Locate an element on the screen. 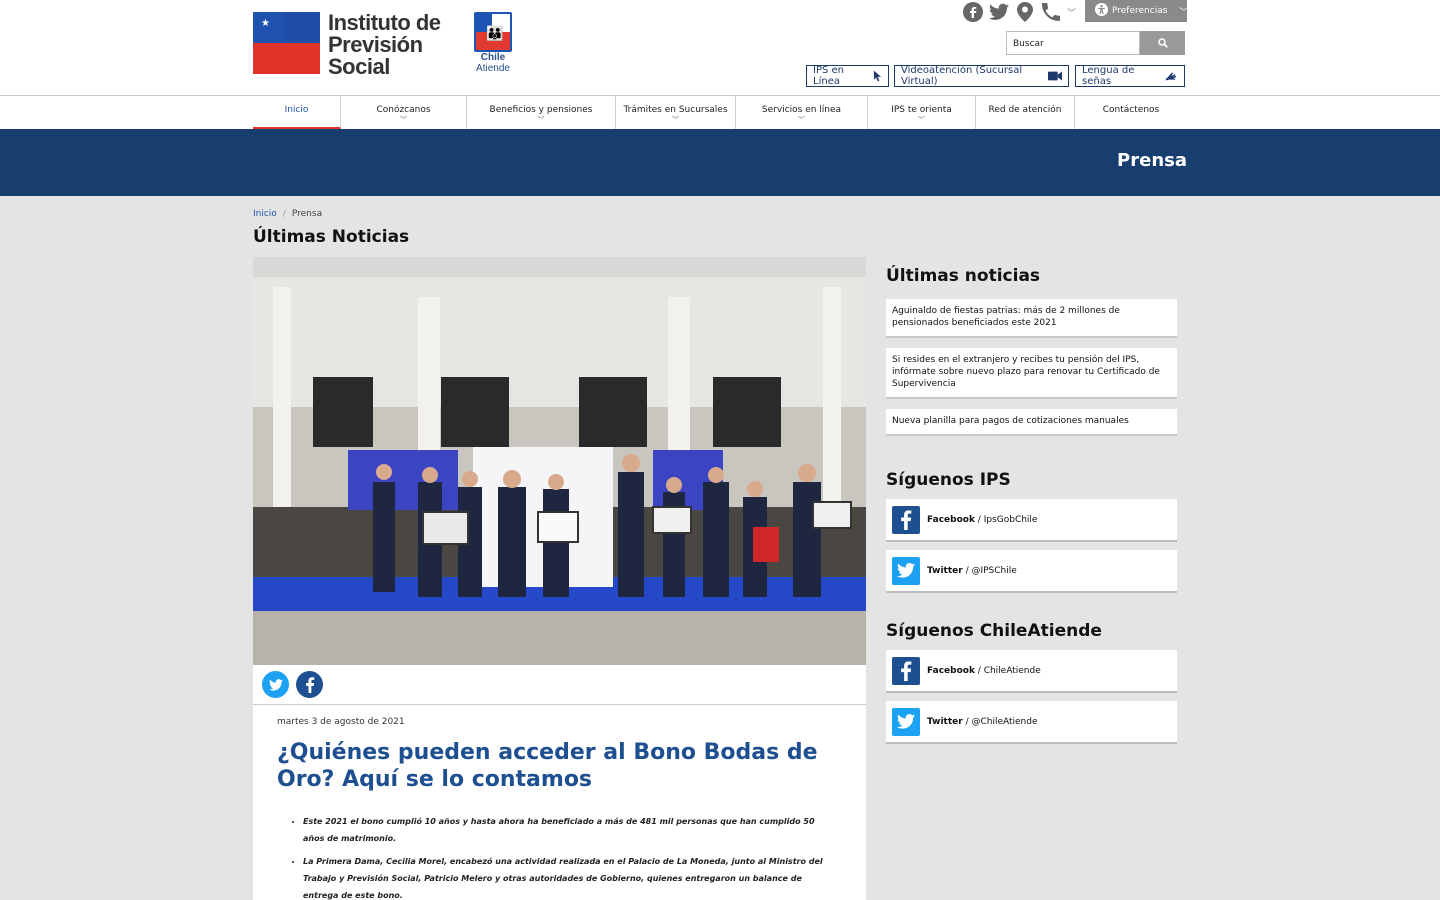 The image size is (1440, 900). breadcrumb-current: Prensa is located at coordinates (307, 214).